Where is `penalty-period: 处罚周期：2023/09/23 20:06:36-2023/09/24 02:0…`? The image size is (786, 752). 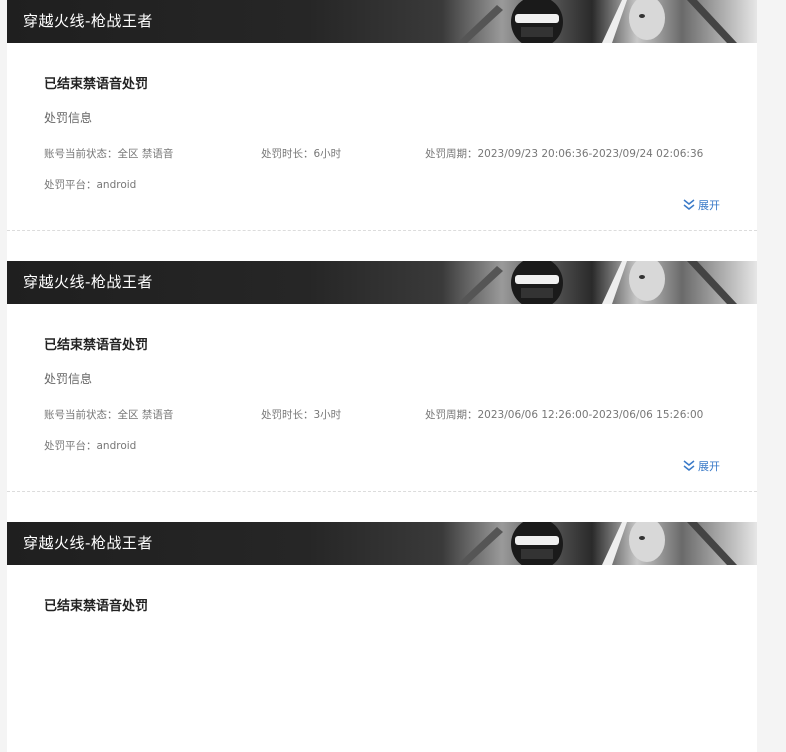
penalty-period: 处罚周期：2023/09/23 20:06:36-2023/09/24 02:0… is located at coordinates (564, 154).